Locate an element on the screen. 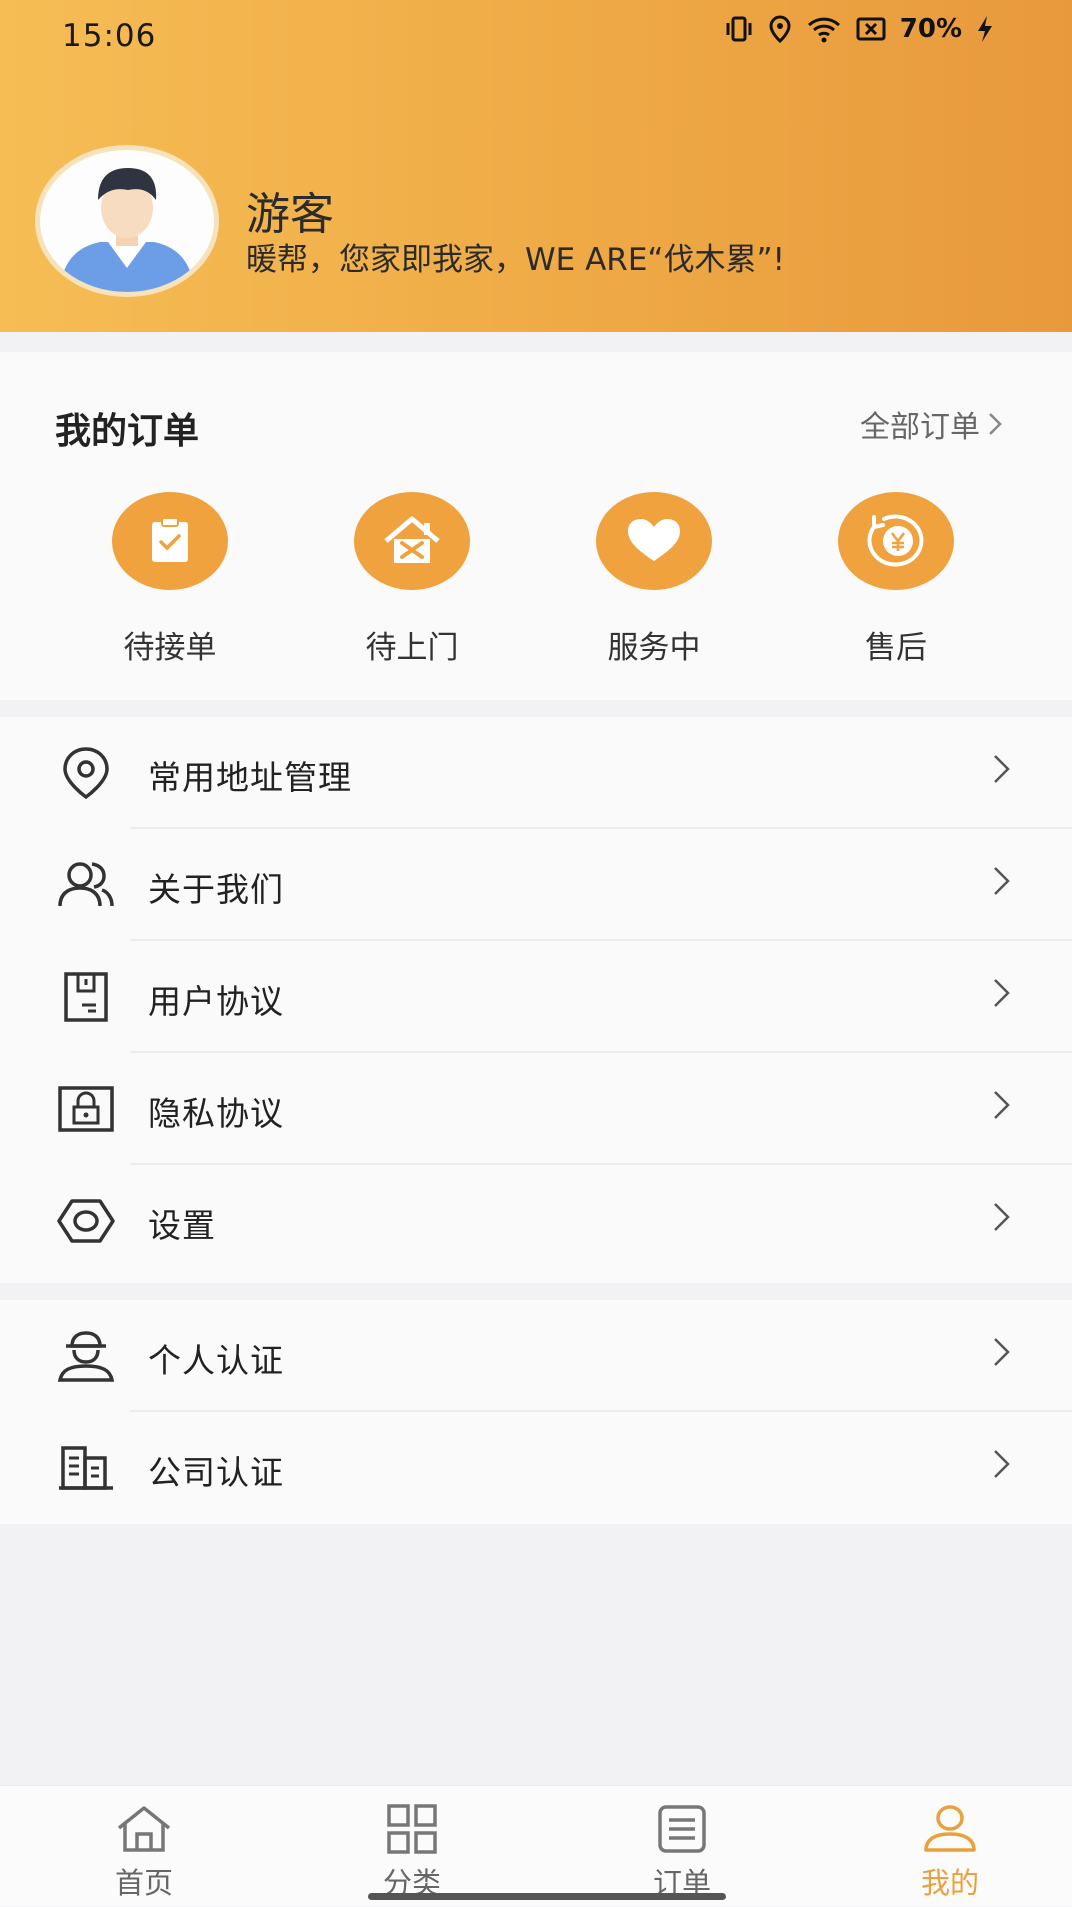 This screenshot has height=1907, width=1072. all-orders-link: 全部订单 is located at coordinates (931, 424).